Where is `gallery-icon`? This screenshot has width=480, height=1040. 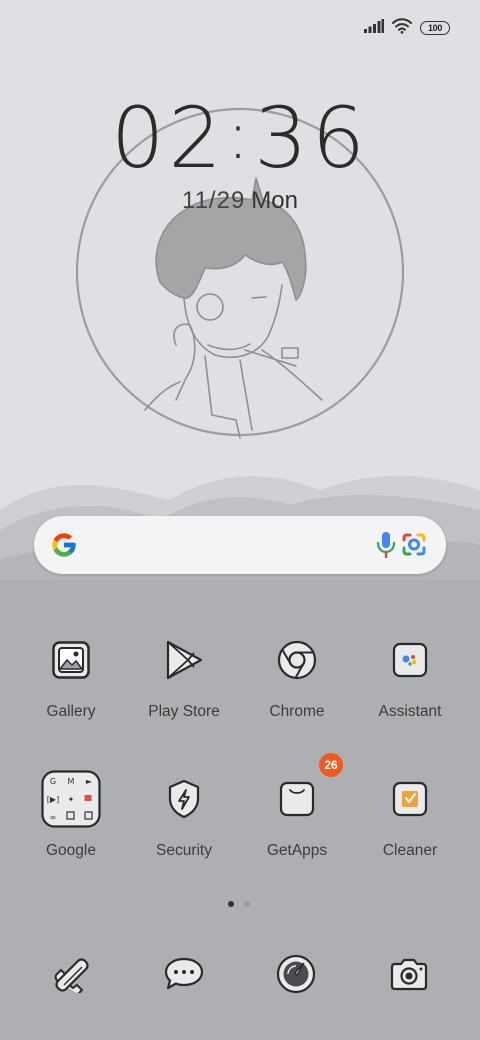 gallery-icon is located at coordinates (71, 660).